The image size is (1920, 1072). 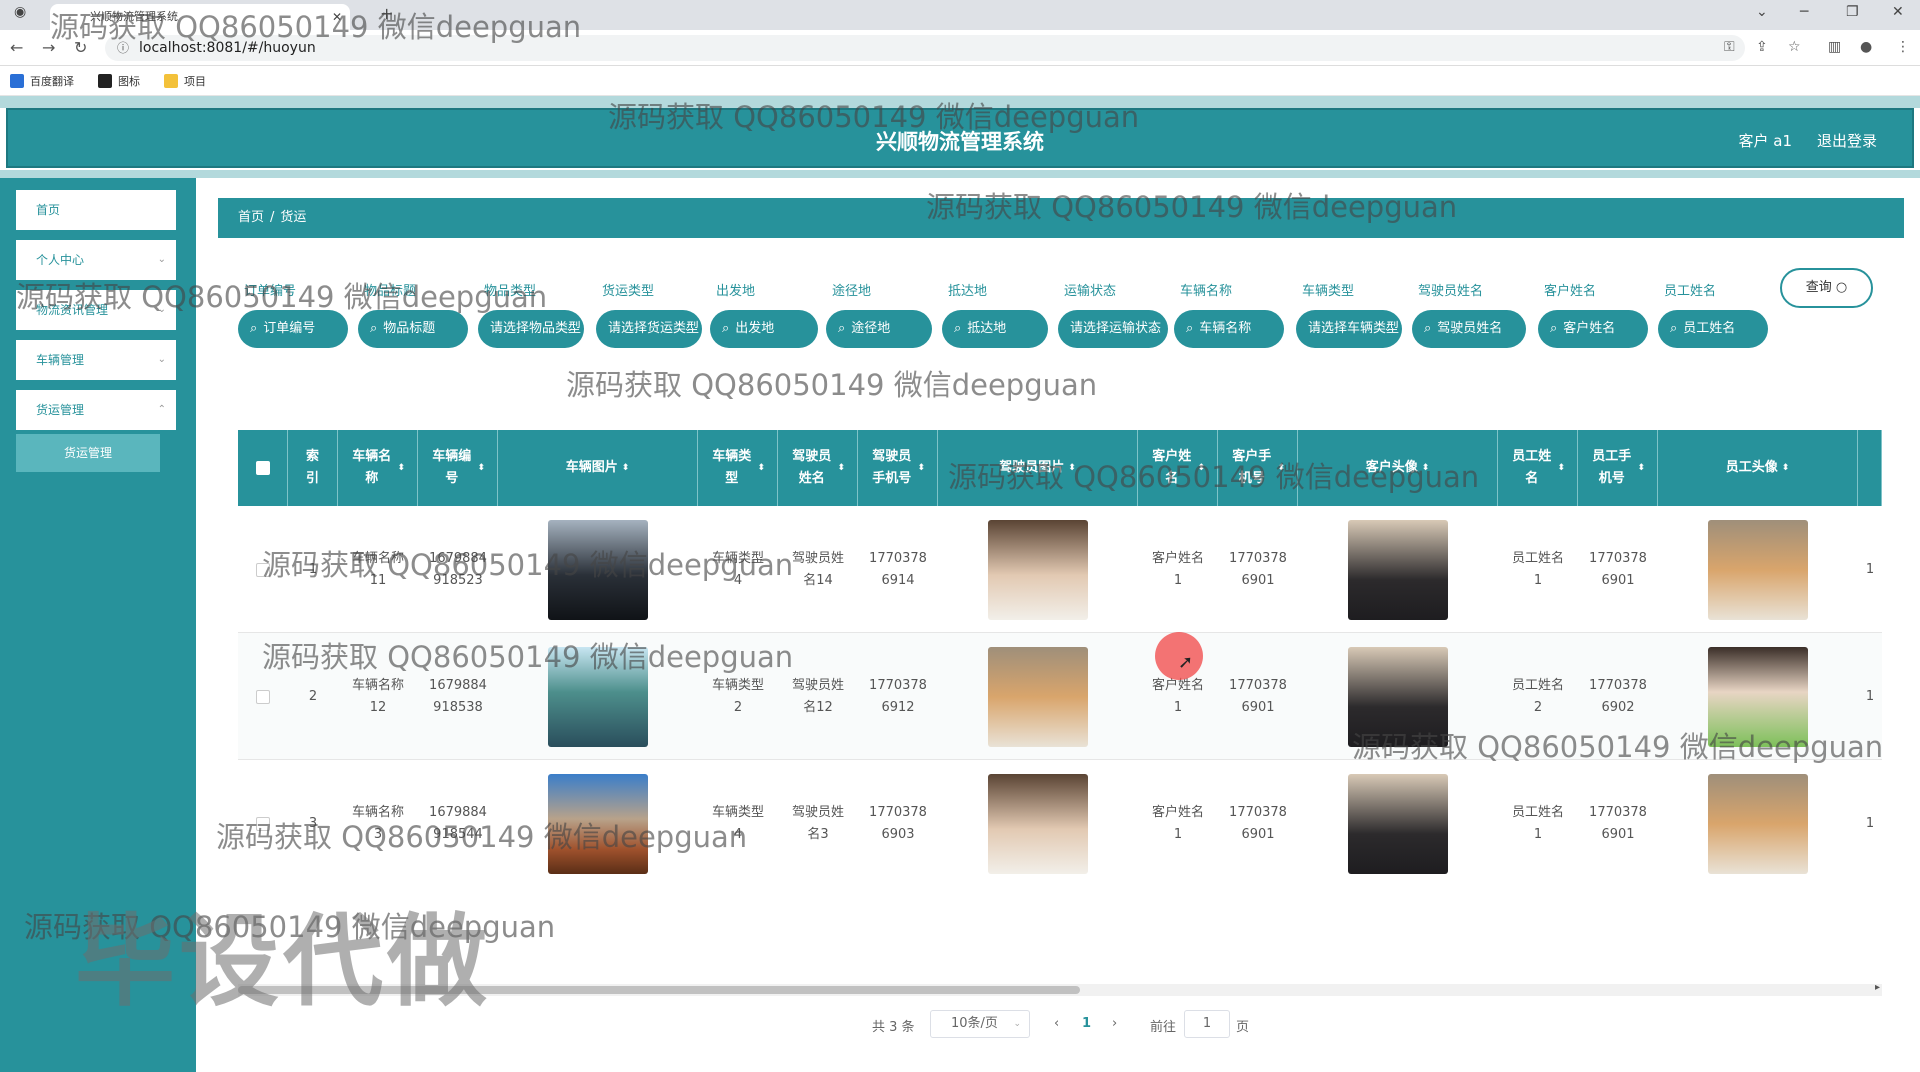 What do you see at coordinates (88, 453) in the screenshot?
I see `sidebar-subitem-freight: 货运管理` at bounding box center [88, 453].